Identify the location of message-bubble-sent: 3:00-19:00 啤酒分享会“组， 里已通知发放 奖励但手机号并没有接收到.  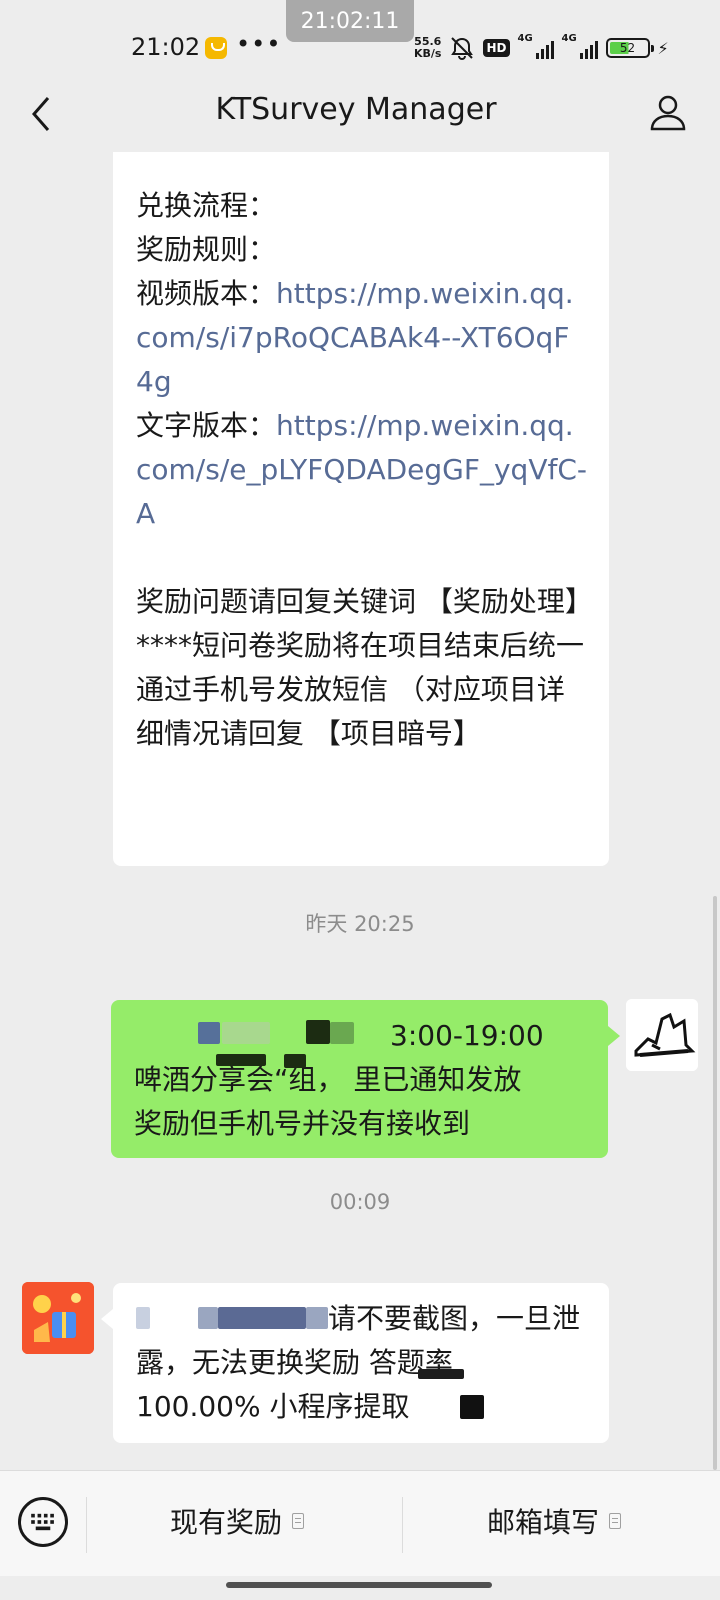
(365, 1079).